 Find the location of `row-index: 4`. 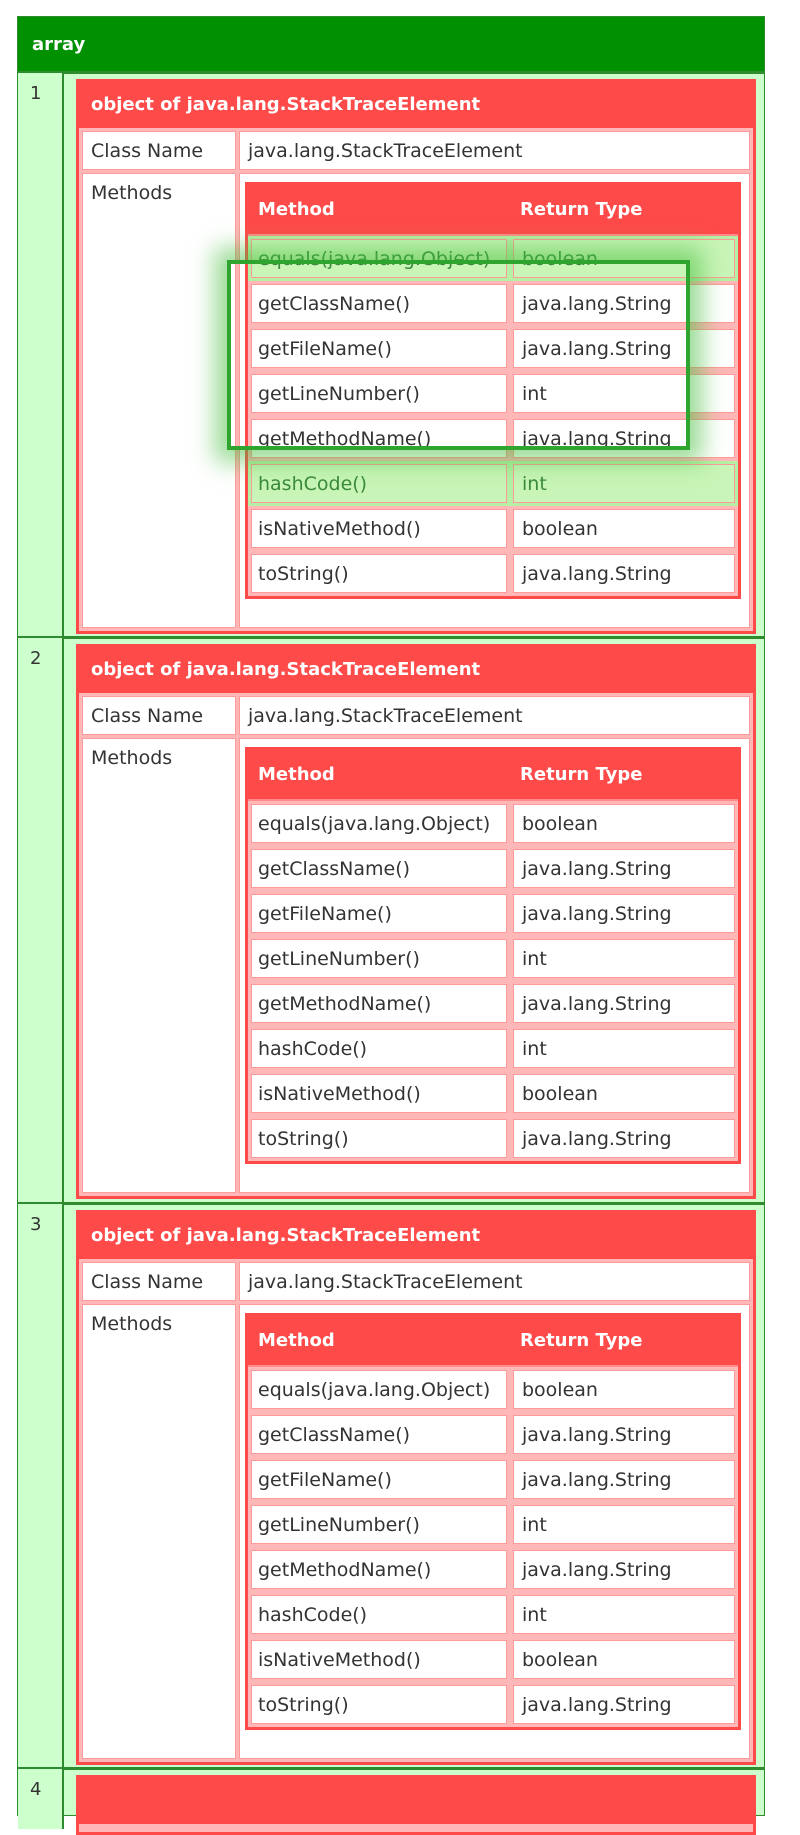

row-index: 4 is located at coordinates (41, 1799).